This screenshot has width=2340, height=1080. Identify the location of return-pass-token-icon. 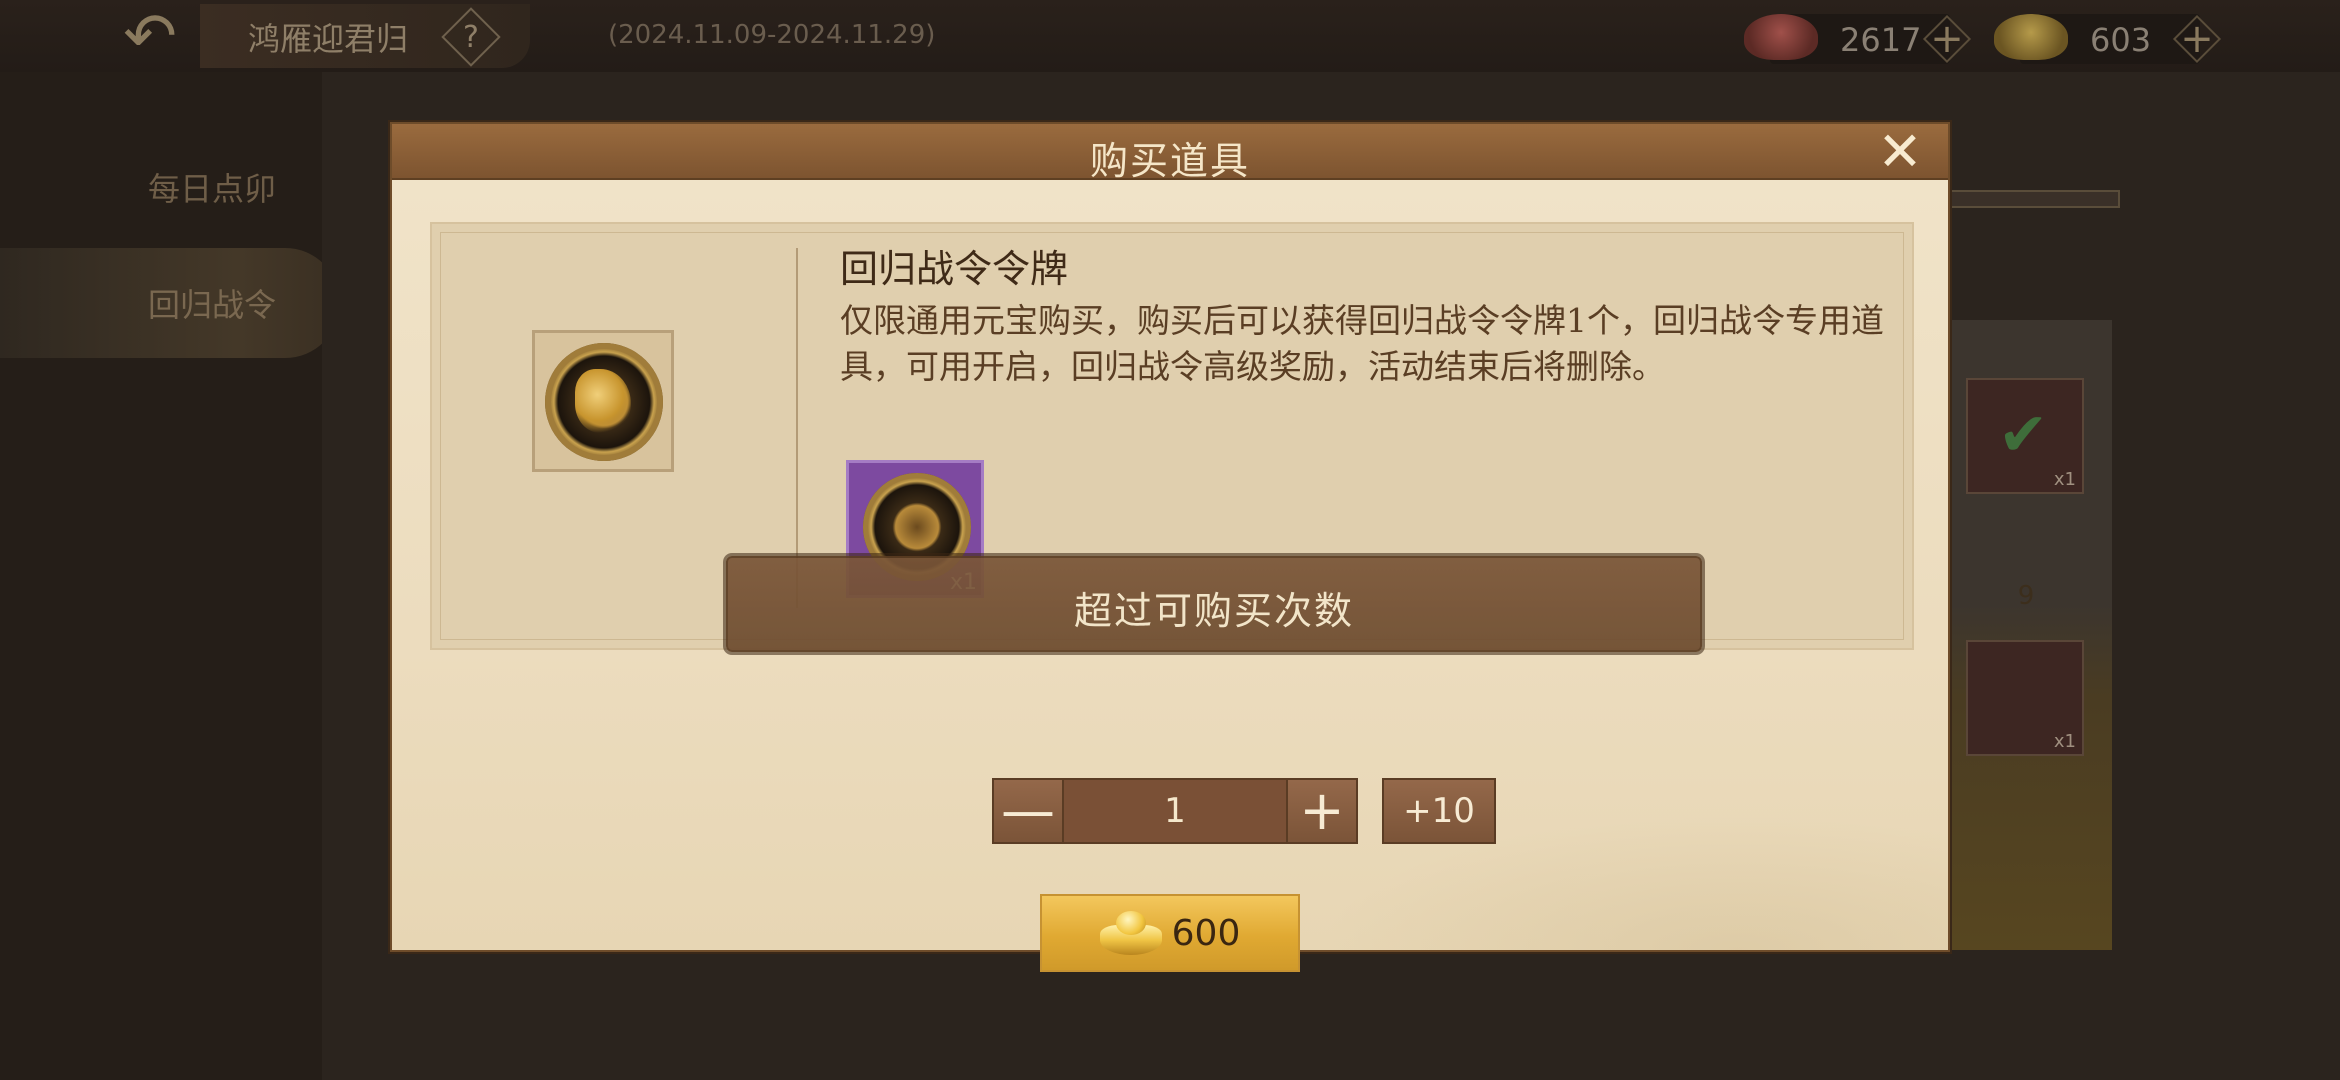
(604, 402).